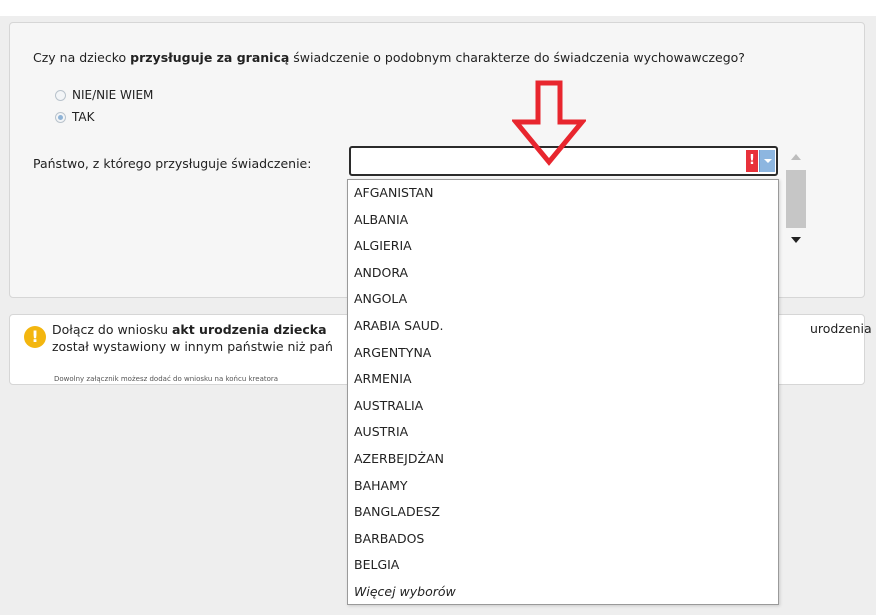 The image size is (876, 615). What do you see at coordinates (563, 353) in the screenshot?
I see `dropdown-option: ARGENTYNA` at bounding box center [563, 353].